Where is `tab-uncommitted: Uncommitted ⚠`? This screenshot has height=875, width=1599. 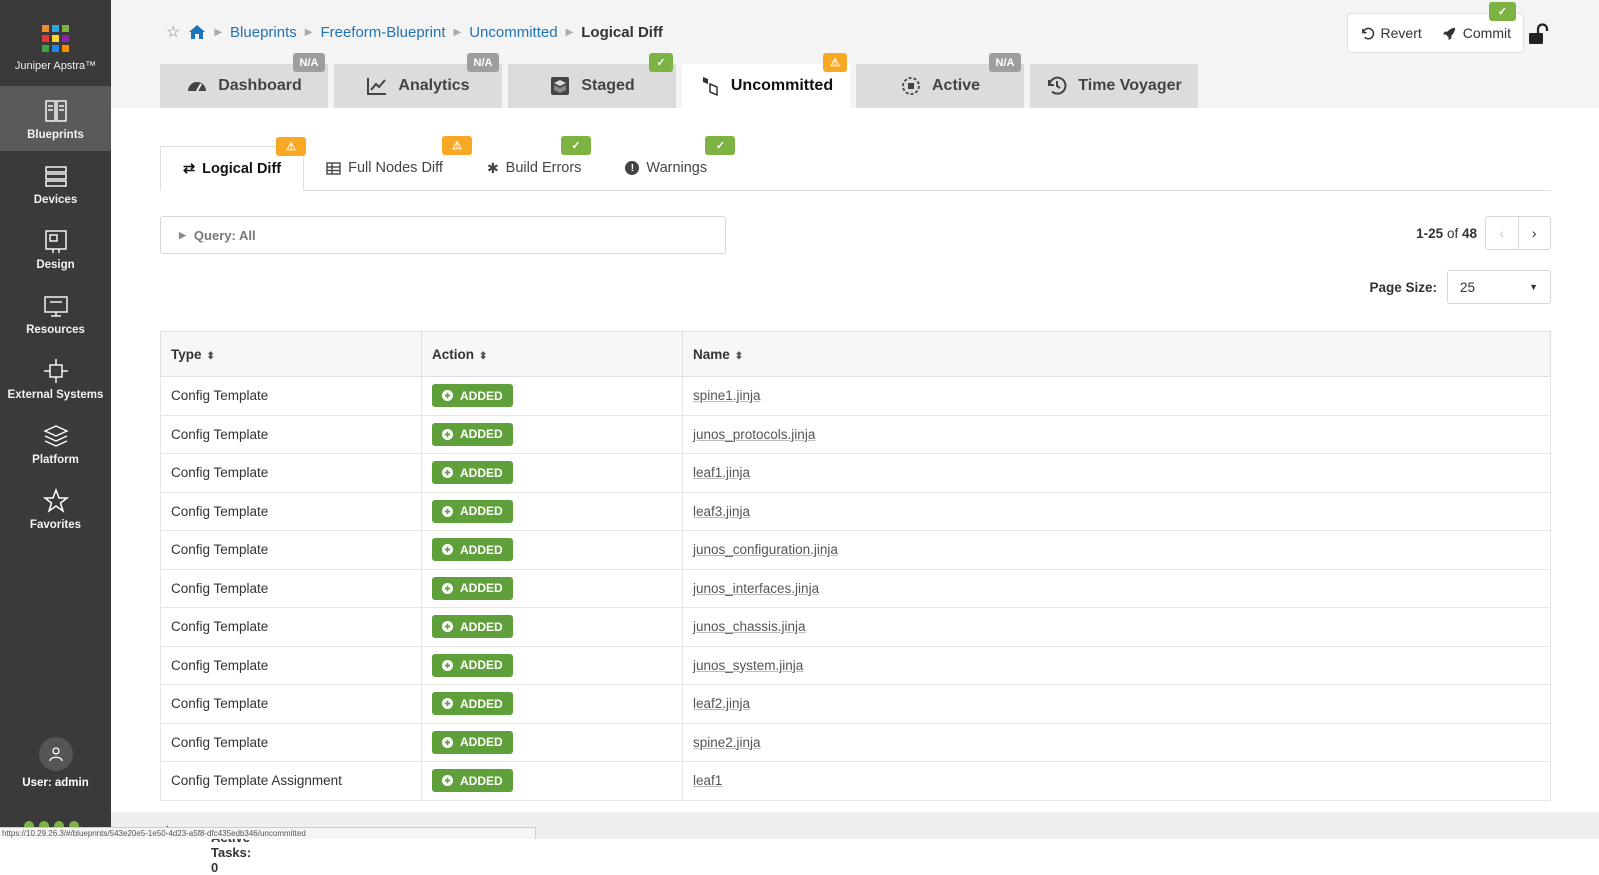
tab-uncommitted: Uncommitted ⚠ is located at coordinates (766, 80).